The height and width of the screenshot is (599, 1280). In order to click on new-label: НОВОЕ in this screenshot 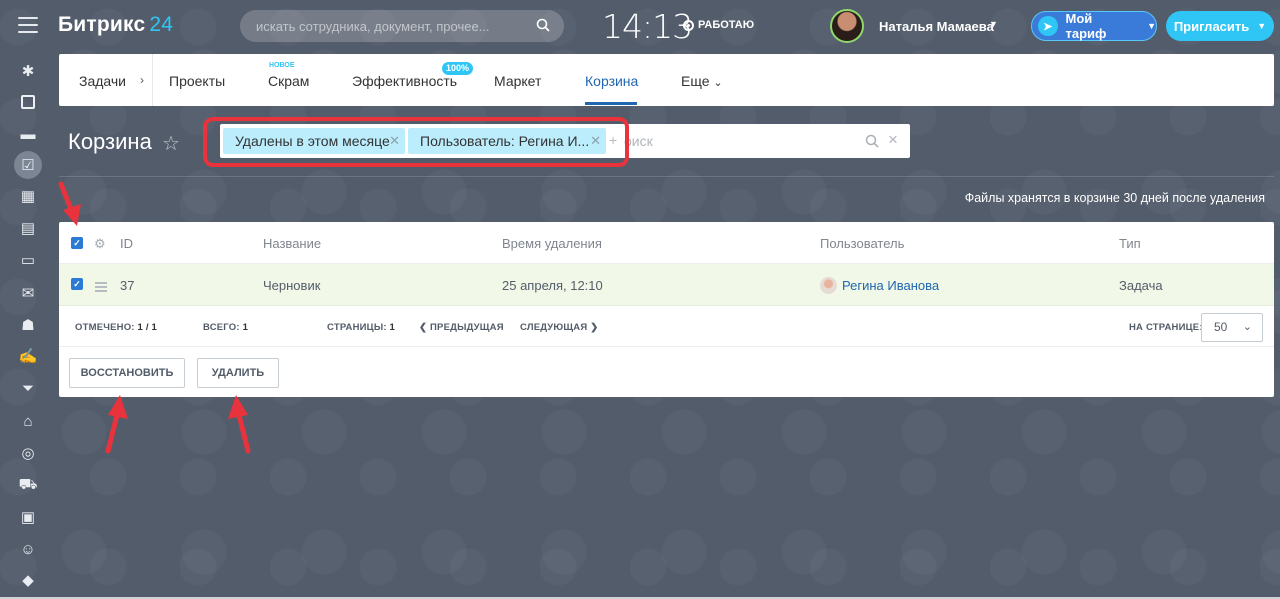, I will do `click(282, 65)`.